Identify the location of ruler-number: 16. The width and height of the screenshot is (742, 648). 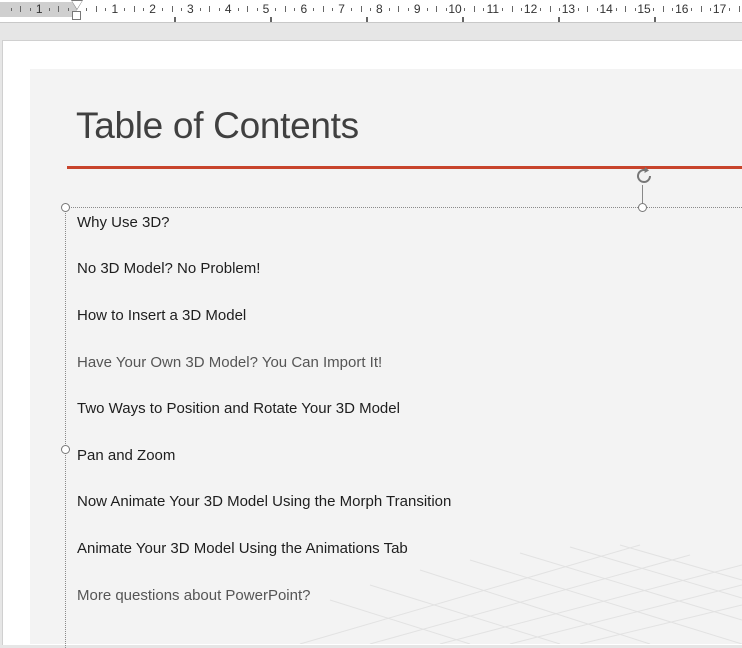
(682, 9).